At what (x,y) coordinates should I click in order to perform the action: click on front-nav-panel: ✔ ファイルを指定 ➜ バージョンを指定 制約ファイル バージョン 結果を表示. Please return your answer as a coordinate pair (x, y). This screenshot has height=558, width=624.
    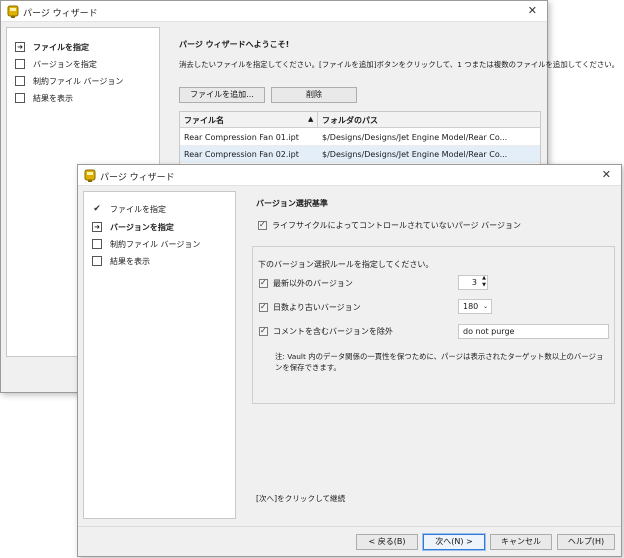
    Looking at the image, I should click on (159, 355).